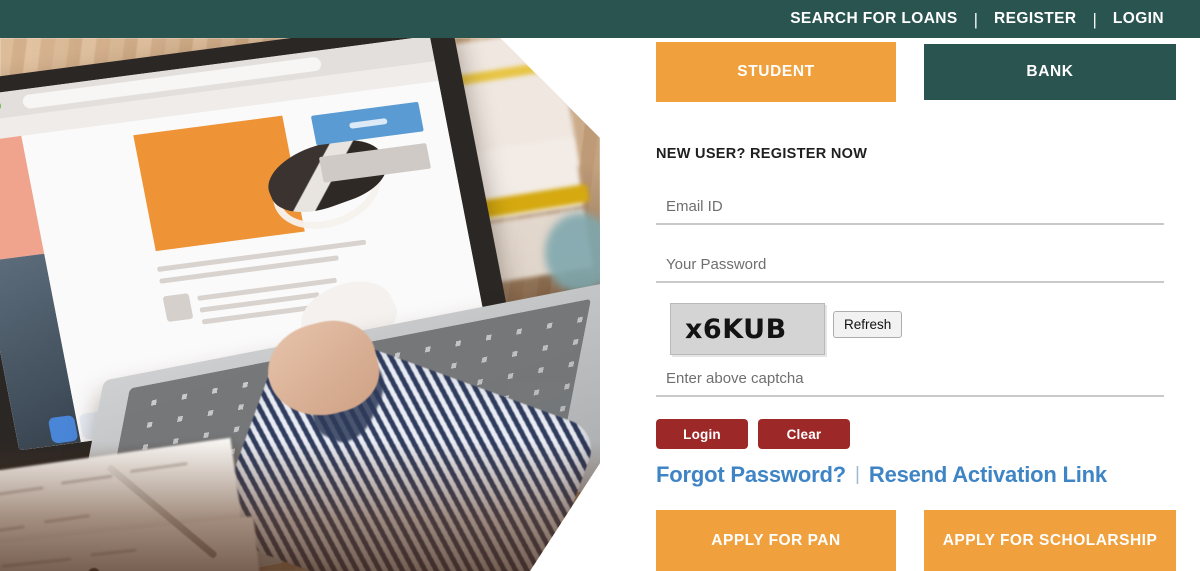 The height and width of the screenshot is (571, 1200). What do you see at coordinates (873, 19) in the screenshot?
I see `nav-search-for-loans: SEARCH FOR LOANS` at bounding box center [873, 19].